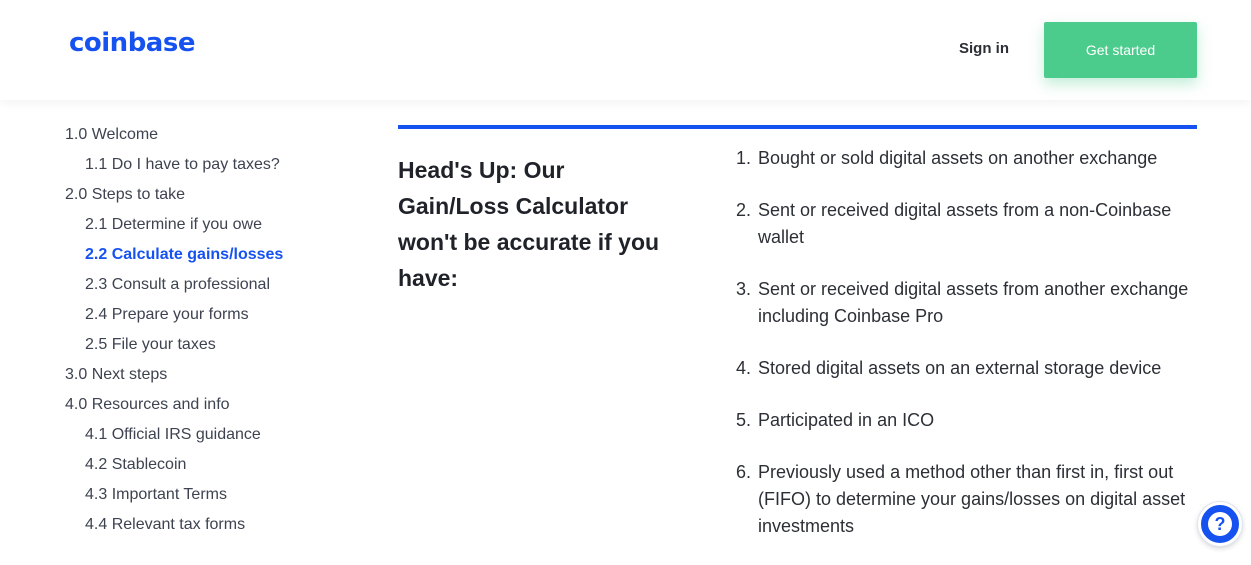 The image size is (1251, 565). Describe the element at coordinates (846, 420) in the screenshot. I see `list-item-text: Participated in an ICO` at that location.